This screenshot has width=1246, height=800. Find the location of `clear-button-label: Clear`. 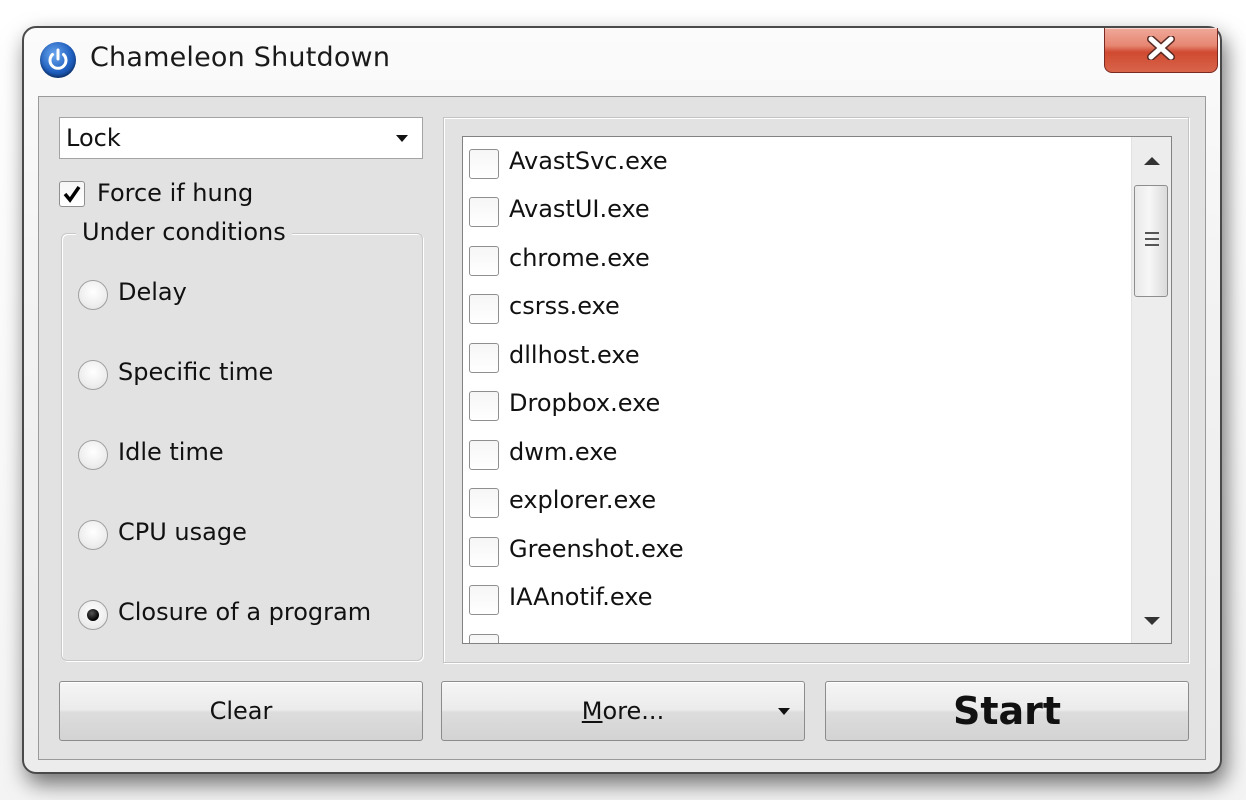

clear-button-label: Clear is located at coordinates (241, 711).